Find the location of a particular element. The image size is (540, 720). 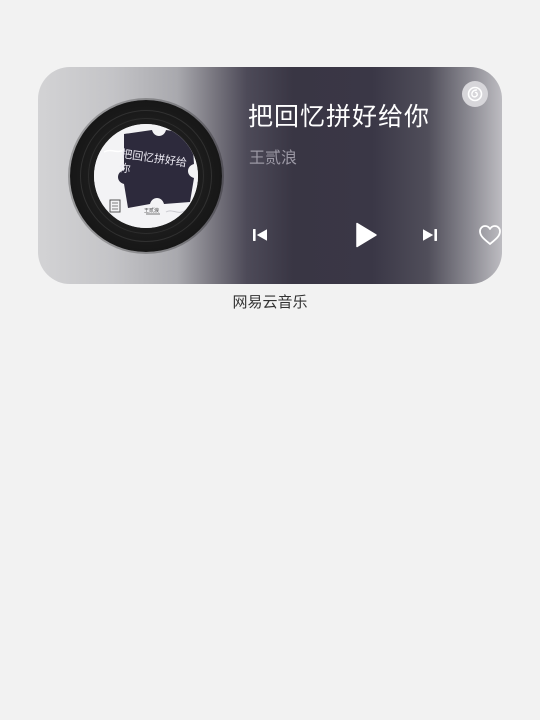

album-cover: 把回忆拼好给你 王贰浪 is located at coordinates (146, 176).